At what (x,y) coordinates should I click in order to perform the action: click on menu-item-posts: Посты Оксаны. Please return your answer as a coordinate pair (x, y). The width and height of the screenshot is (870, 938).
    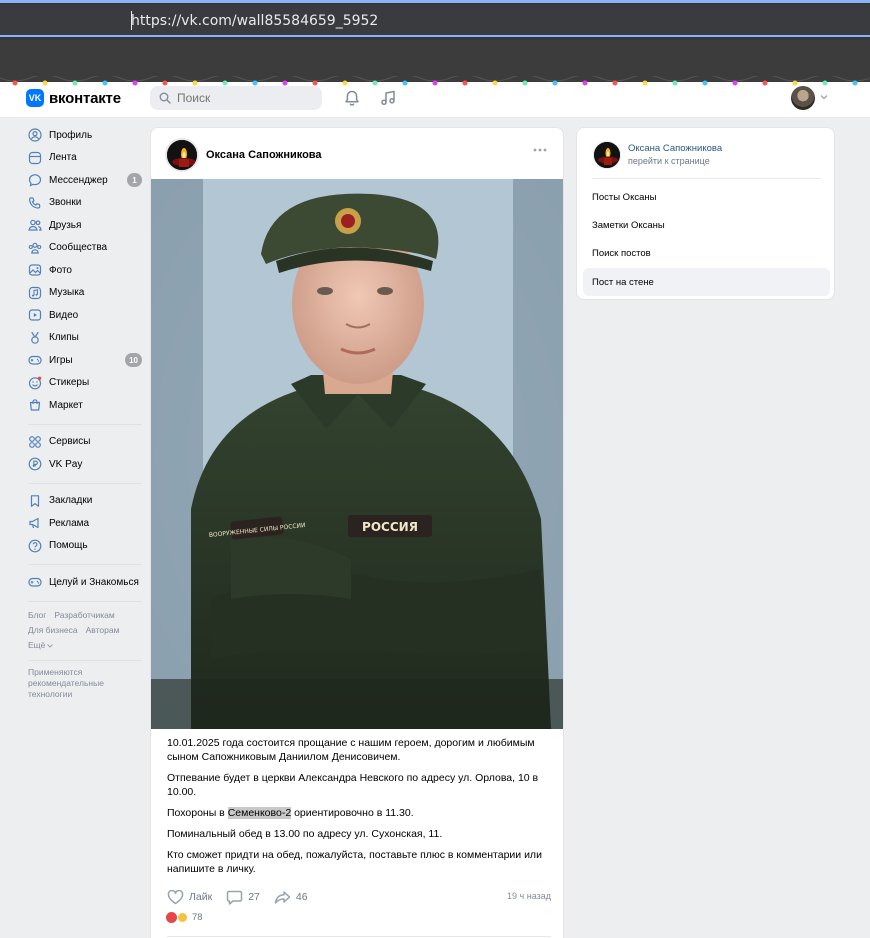
    Looking at the image, I should click on (706, 197).